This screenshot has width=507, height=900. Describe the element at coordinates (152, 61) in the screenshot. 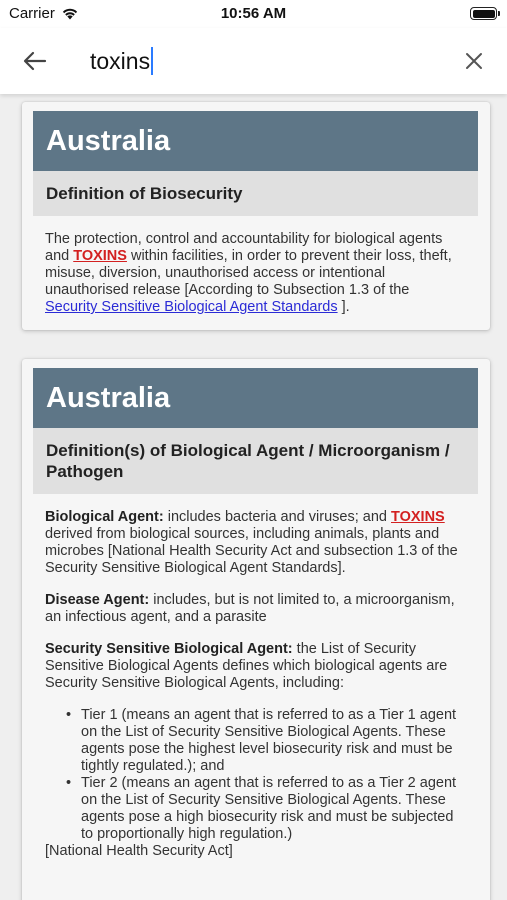

I see `text-caret` at that location.